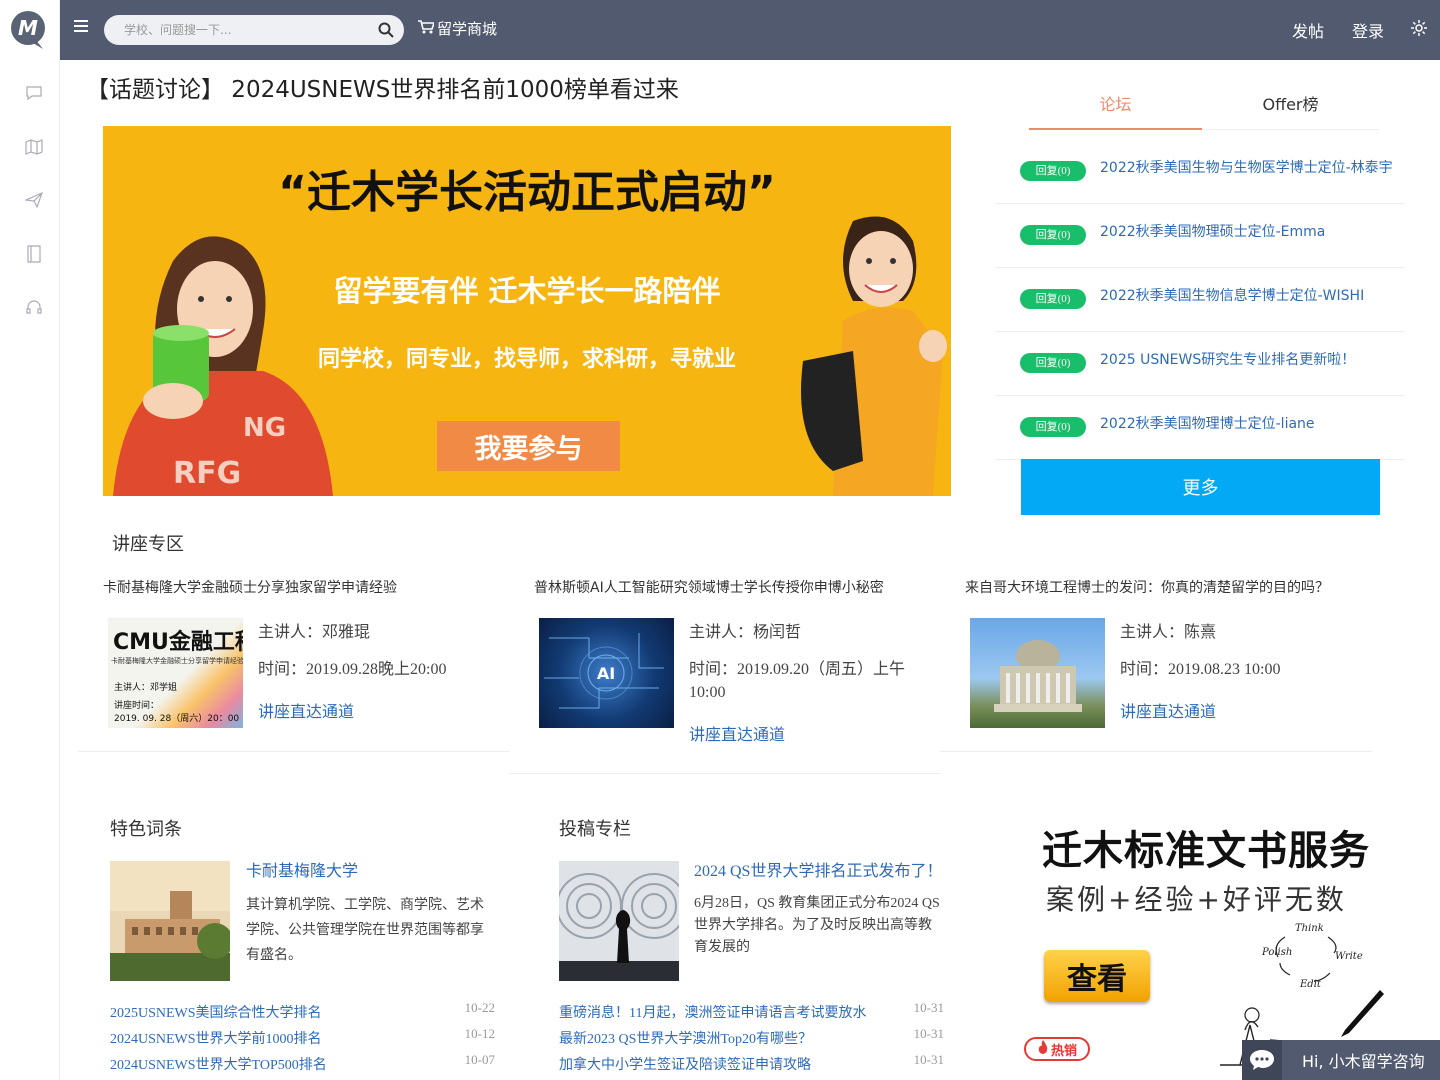 The image size is (1440, 1080). Describe the element at coordinates (365, 930) in the screenshot. I see `featured-term-description: 其计算机学院、工学院、商学院、艺术学院、公共管理学院在世界范围等都享有盛名。` at that location.